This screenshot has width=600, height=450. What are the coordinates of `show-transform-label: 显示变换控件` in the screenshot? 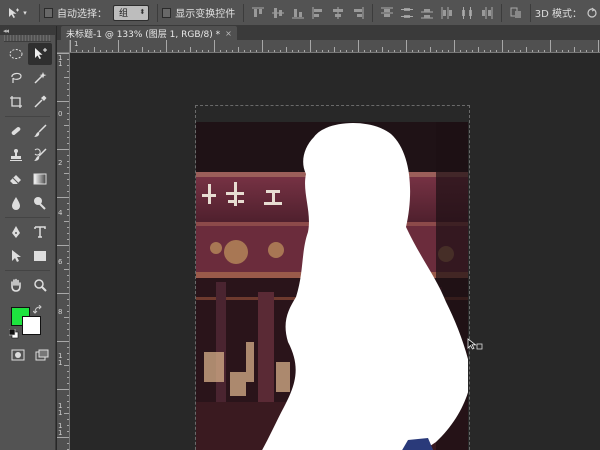 It's located at (205, 14).